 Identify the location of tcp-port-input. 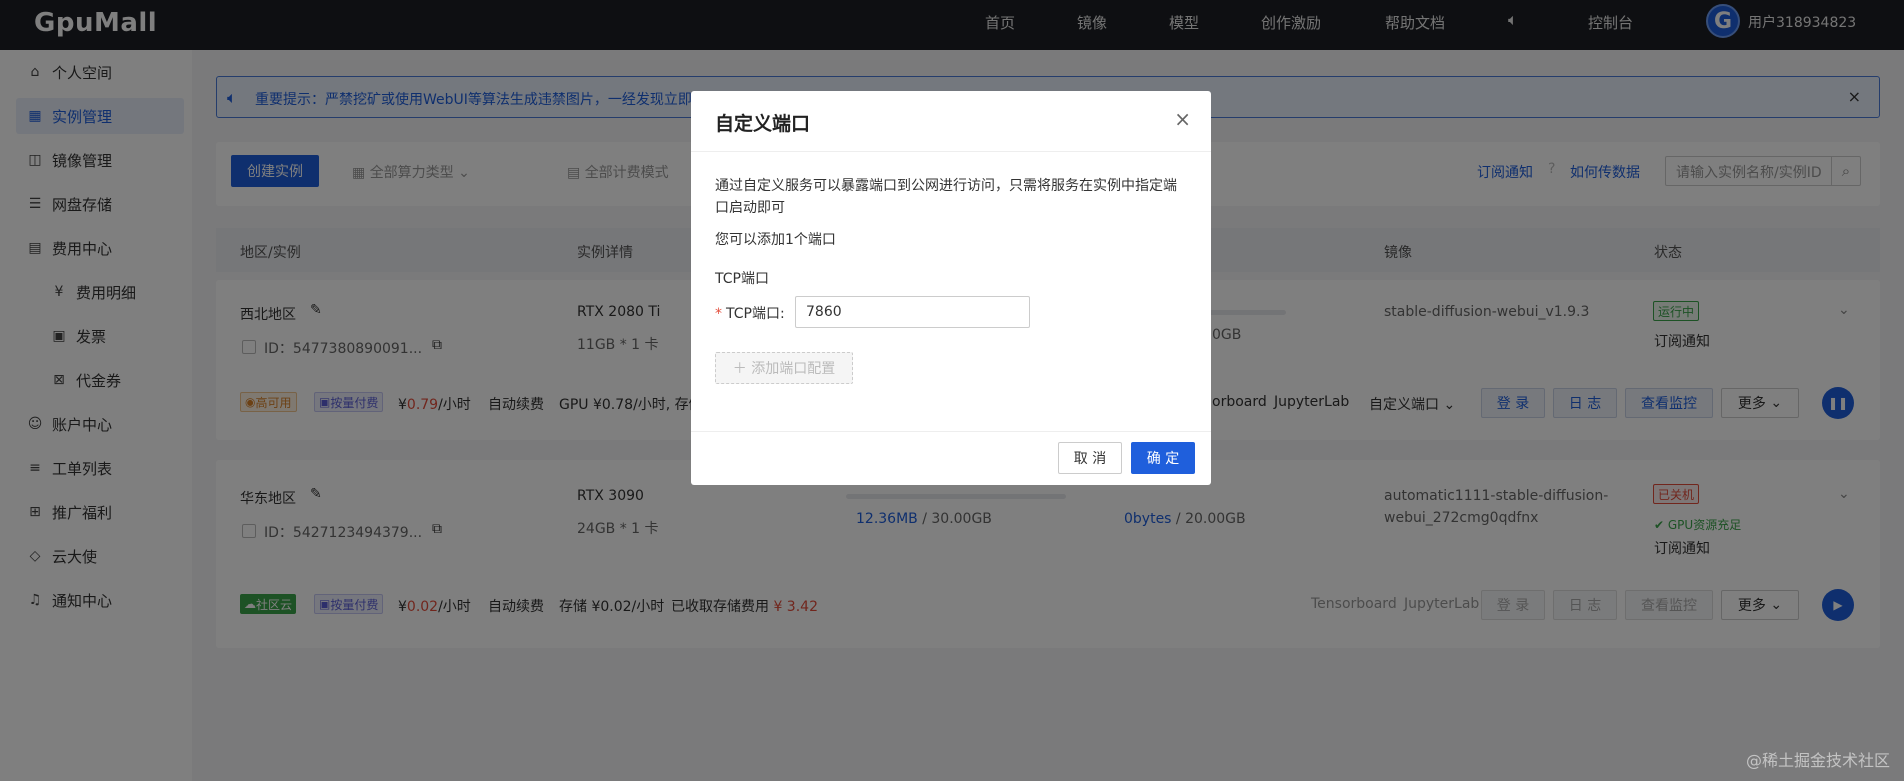
(912, 312).